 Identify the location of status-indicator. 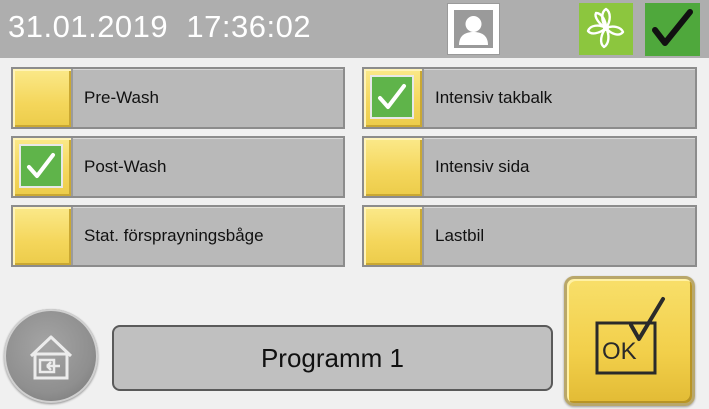
(672, 29).